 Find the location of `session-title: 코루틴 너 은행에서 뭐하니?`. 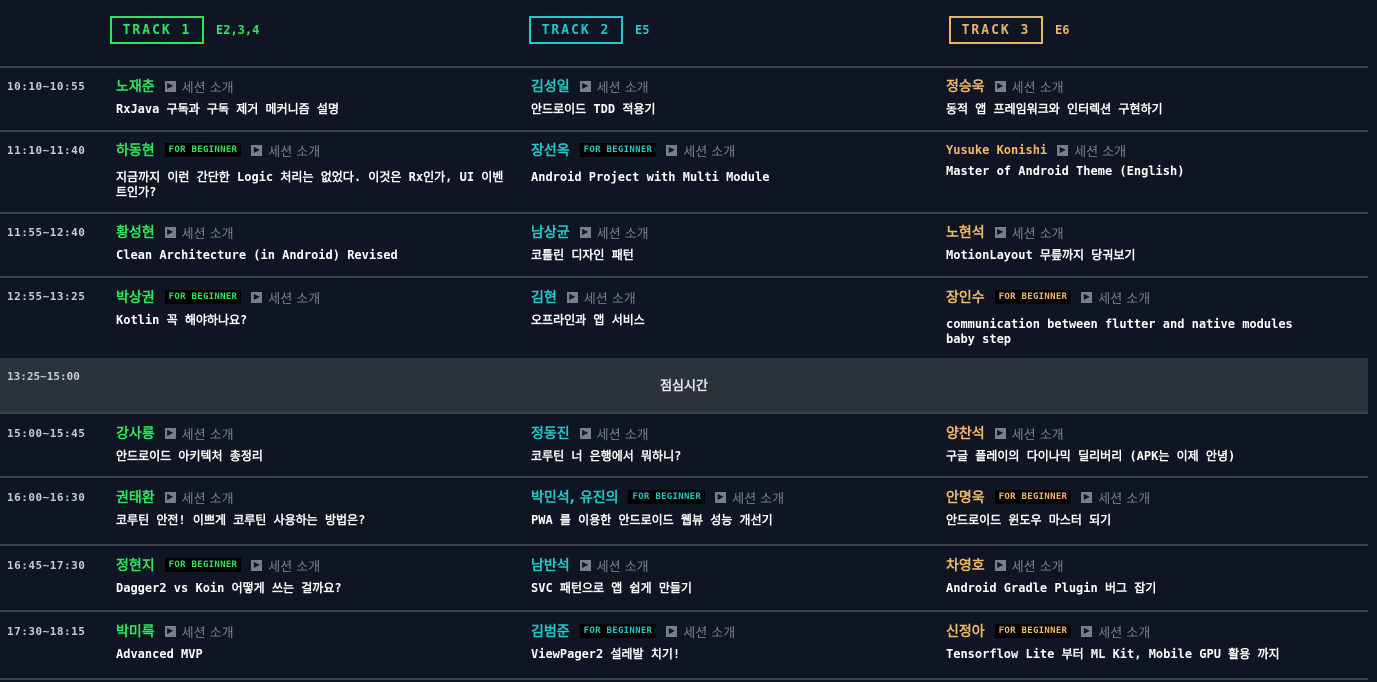

session-title: 코루틴 너 은행에서 뭐하니? is located at coordinates (606, 456).